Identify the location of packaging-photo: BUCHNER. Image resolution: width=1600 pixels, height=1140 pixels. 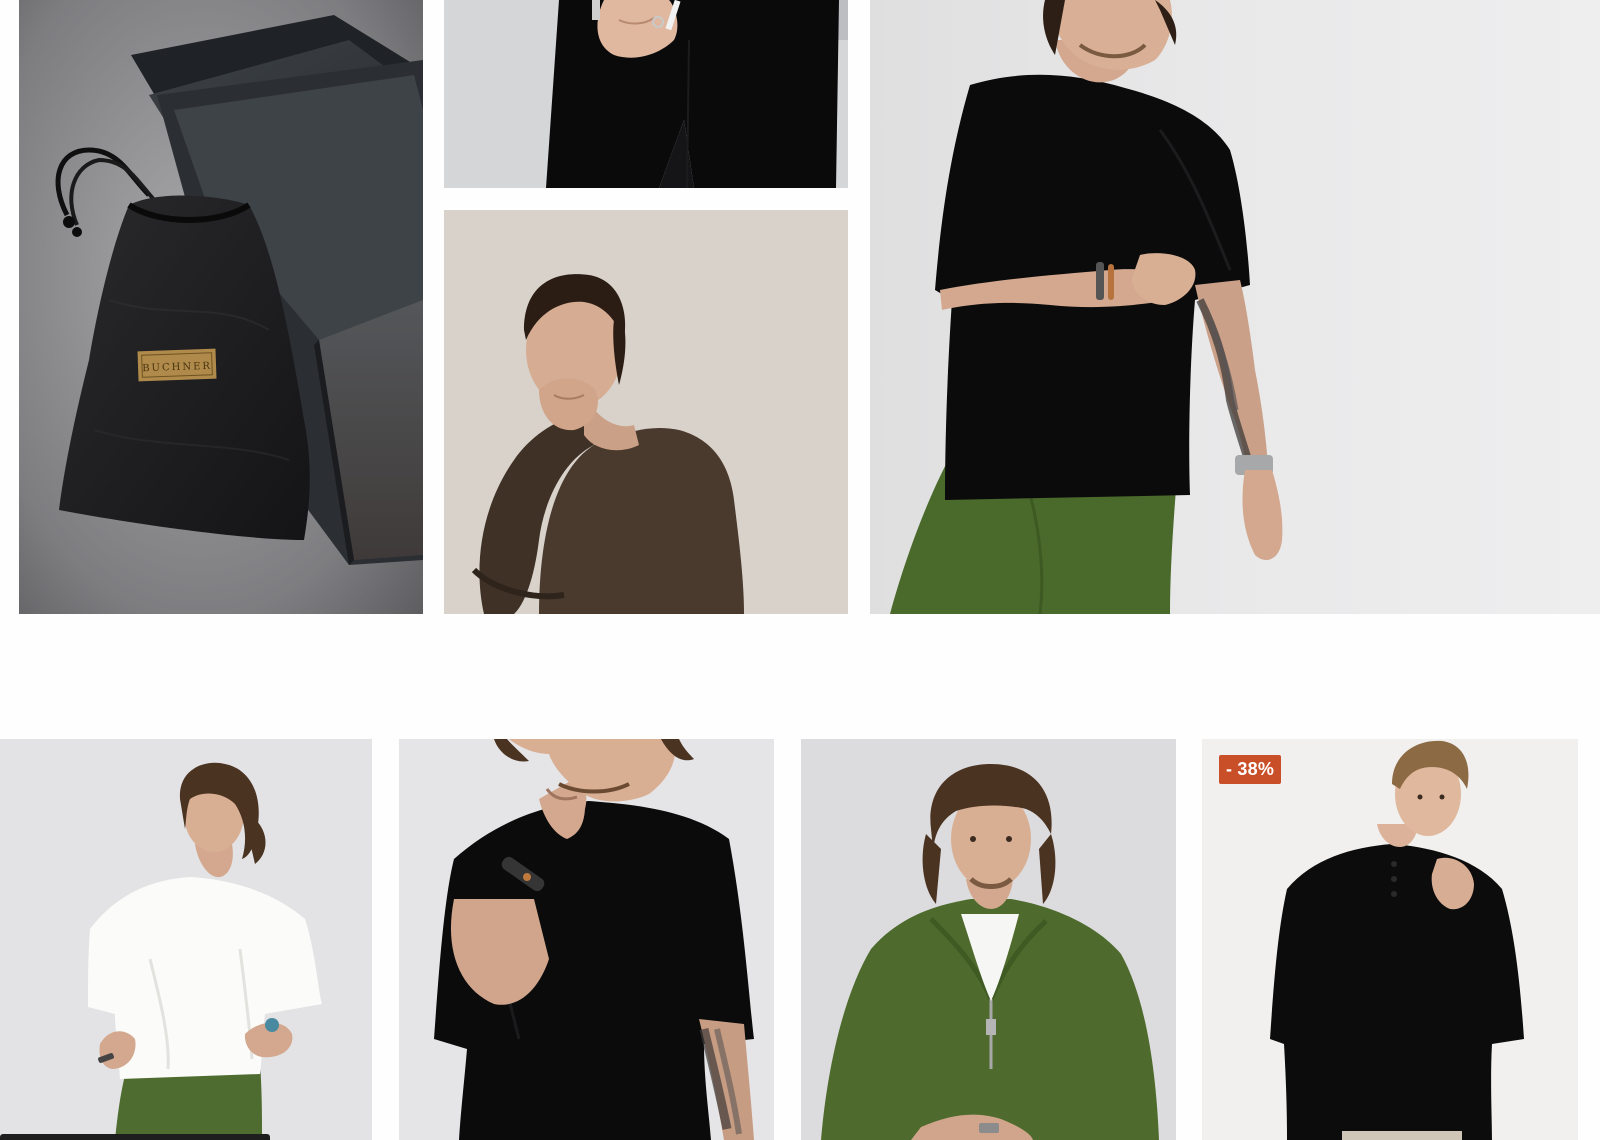
(221, 307).